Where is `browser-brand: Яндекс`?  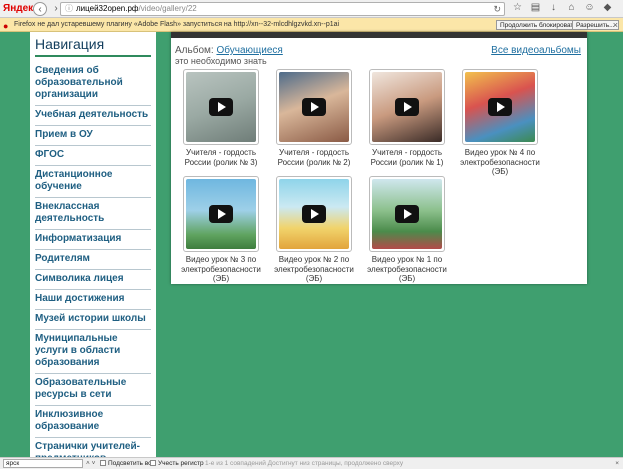
browser-brand: Яндекс is located at coordinates (21, 8).